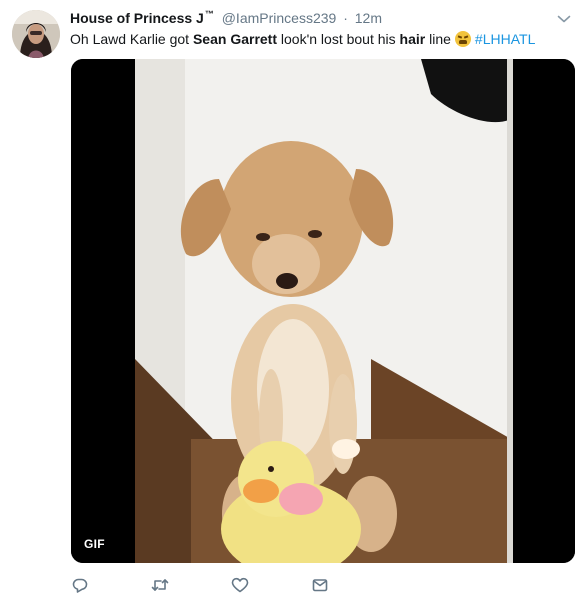 The height and width of the screenshot is (604, 587). Describe the element at coordinates (279, 18) in the screenshot. I see `author-handle: @IamPrincess239` at that location.